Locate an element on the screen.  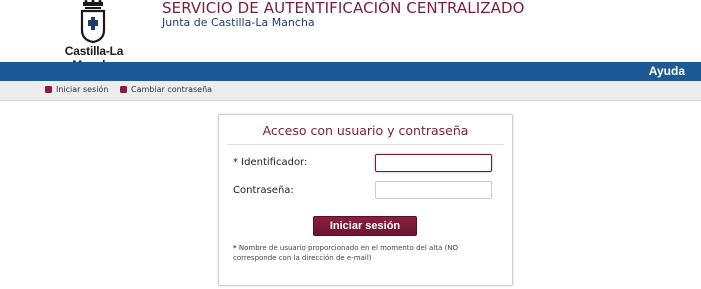
divider is located at coordinates (365, 144).